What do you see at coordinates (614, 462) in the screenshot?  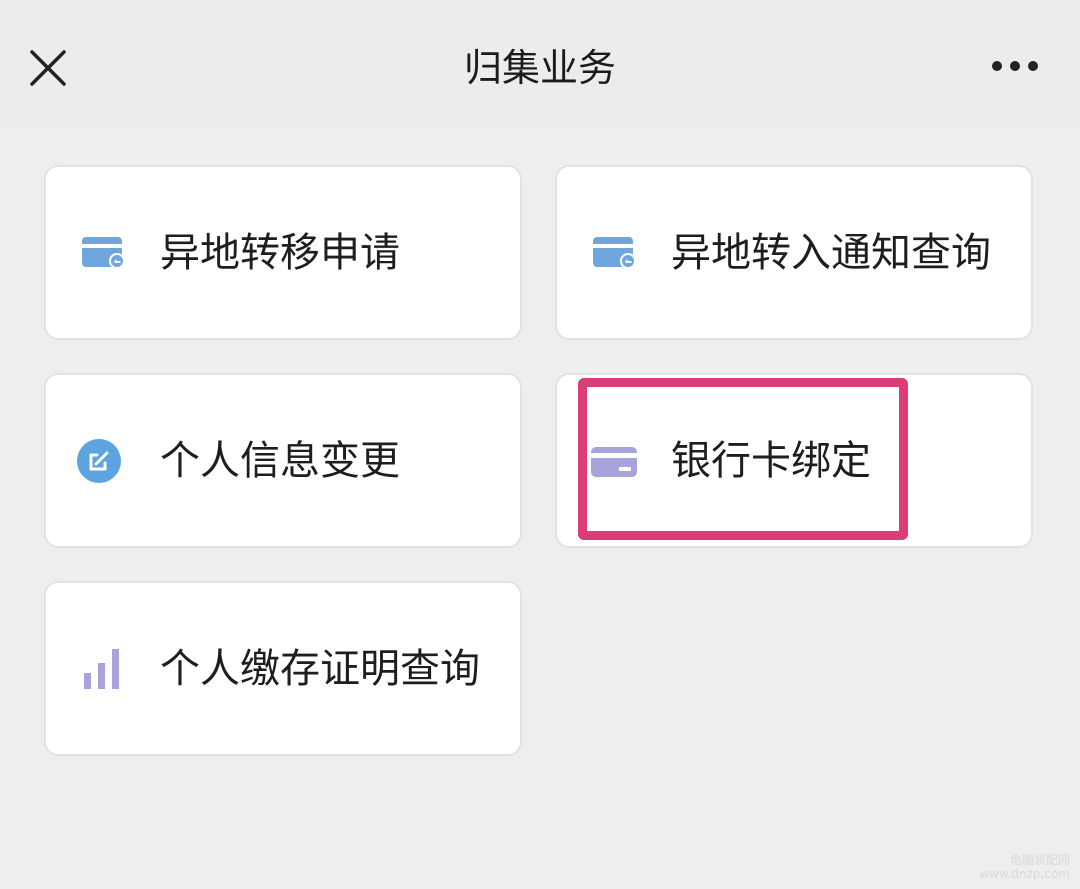 I see `bank-card-icon` at bounding box center [614, 462].